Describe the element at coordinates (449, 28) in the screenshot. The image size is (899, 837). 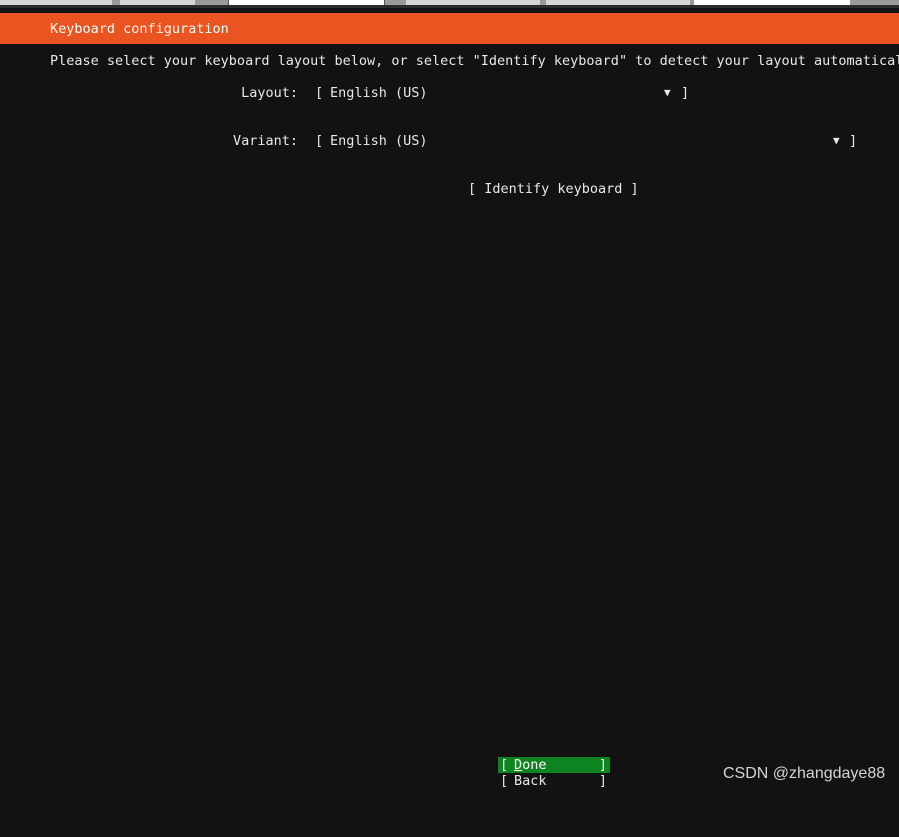
I see `title-bar: Keyboard configuration` at that location.